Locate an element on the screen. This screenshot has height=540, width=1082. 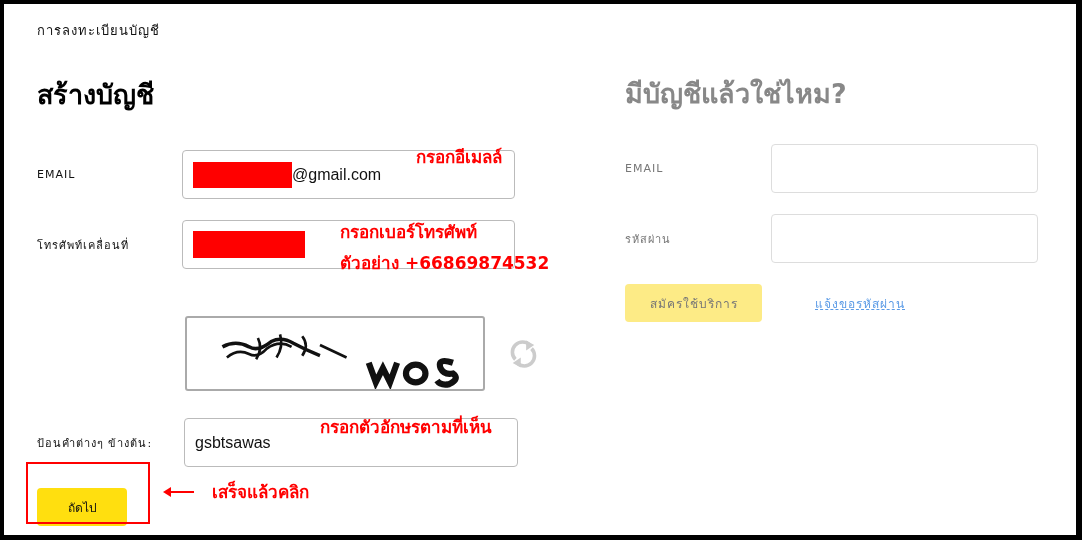
annotation-text: กรอกตัวอักษรตามที่เห็น is located at coordinates (406, 427).